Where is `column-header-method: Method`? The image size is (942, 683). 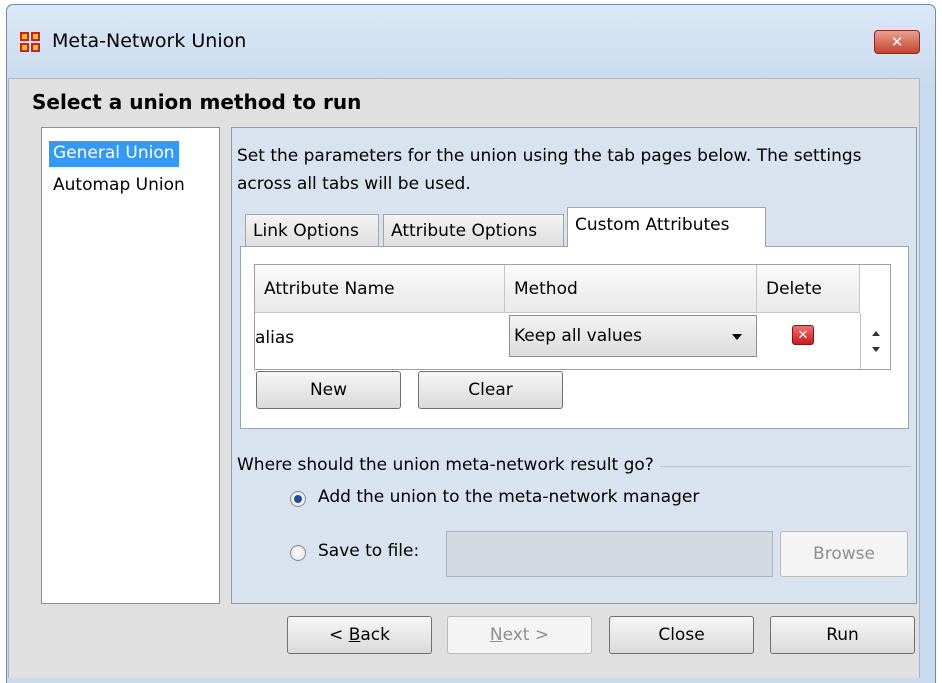
column-header-method: Method is located at coordinates (631, 289).